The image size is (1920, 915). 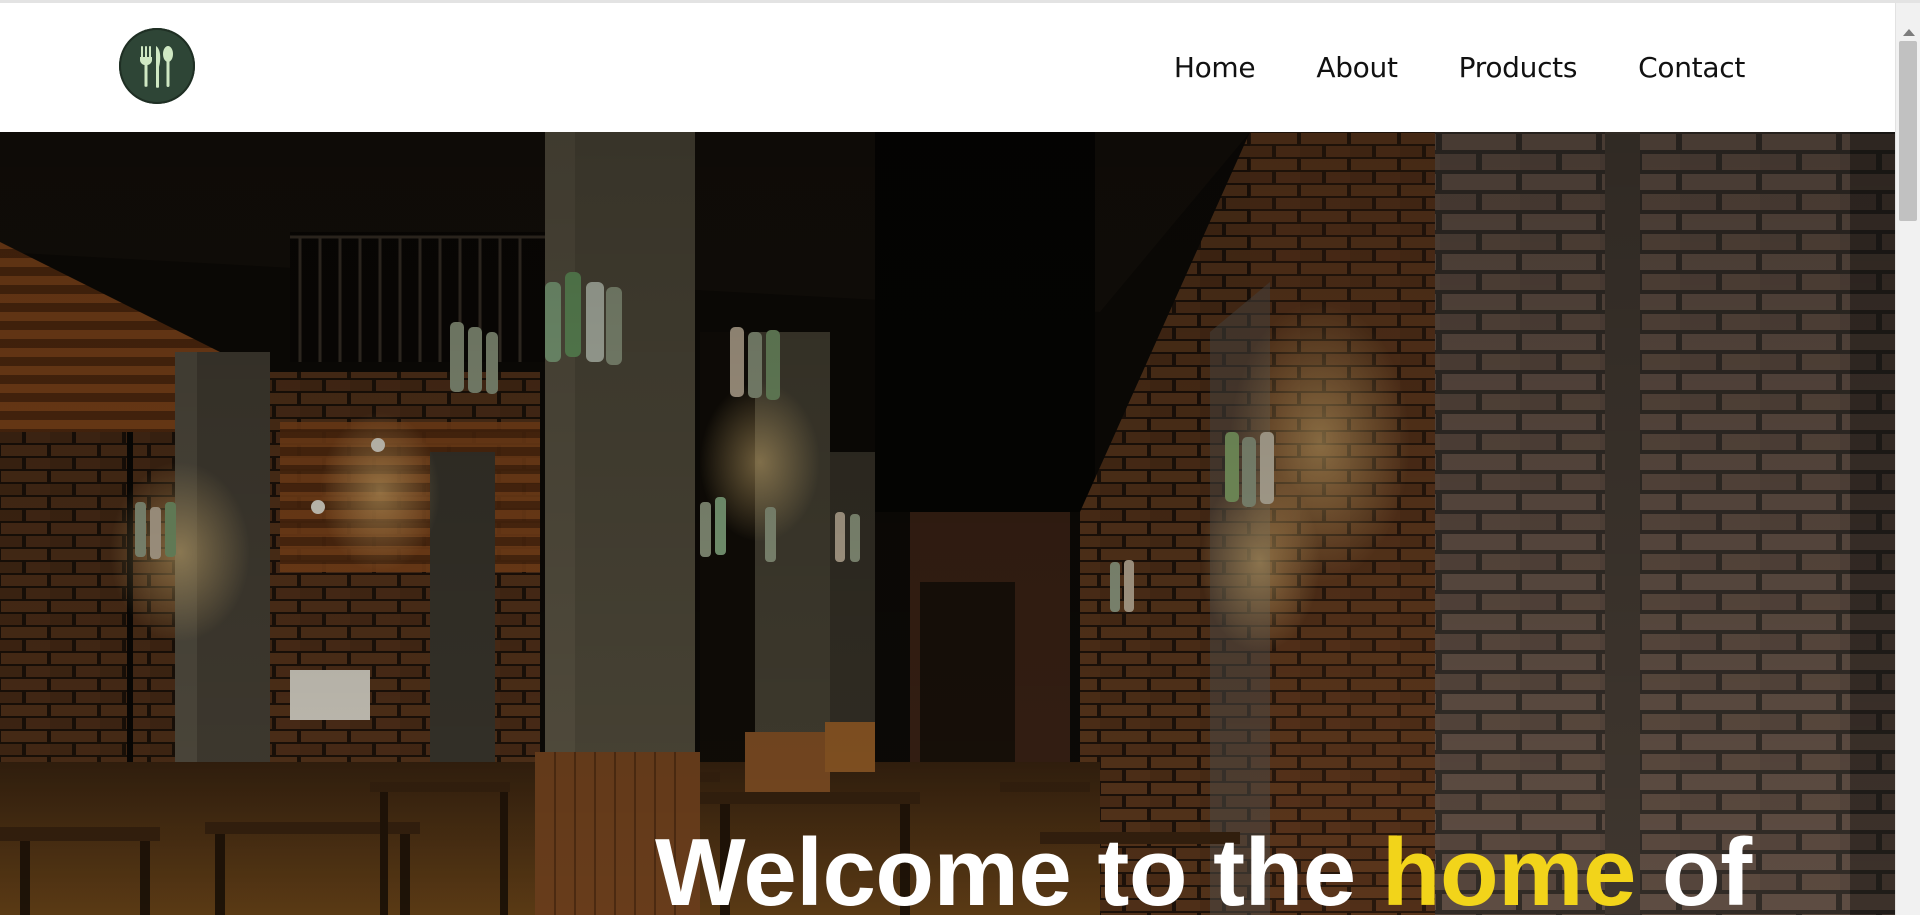 I want to click on nav-link-contact: Contact, so click(x=1691, y=67).